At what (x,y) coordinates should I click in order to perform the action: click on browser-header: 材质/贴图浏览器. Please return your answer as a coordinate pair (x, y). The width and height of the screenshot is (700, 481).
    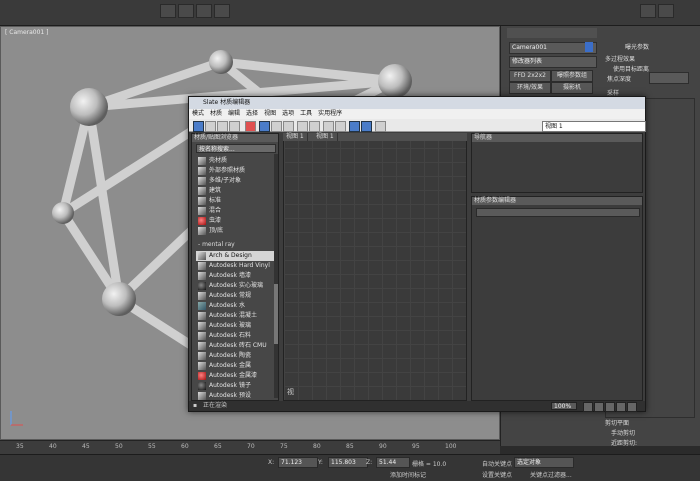
    Looking at the image, I should click on (235, 138).